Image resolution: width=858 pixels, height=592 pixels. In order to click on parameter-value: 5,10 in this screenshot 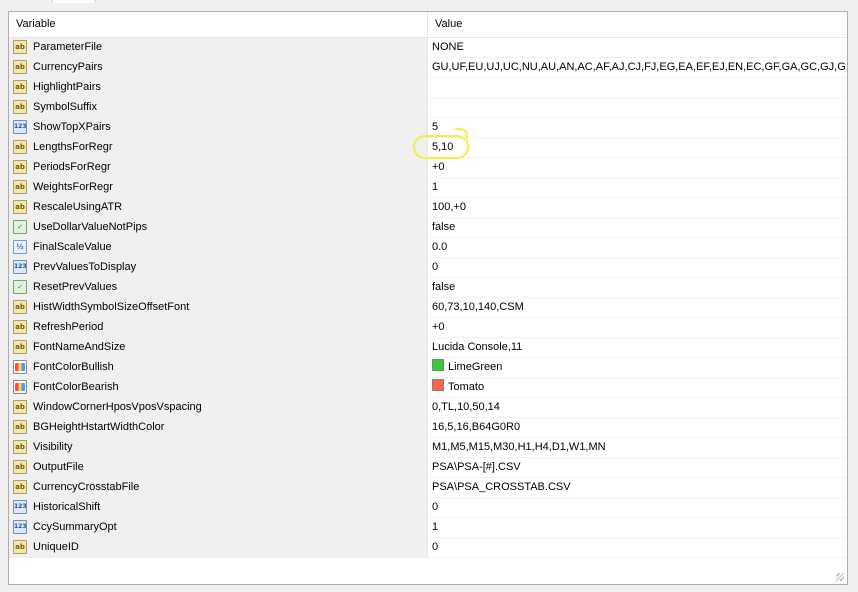, I will do `click(443, 147)`.